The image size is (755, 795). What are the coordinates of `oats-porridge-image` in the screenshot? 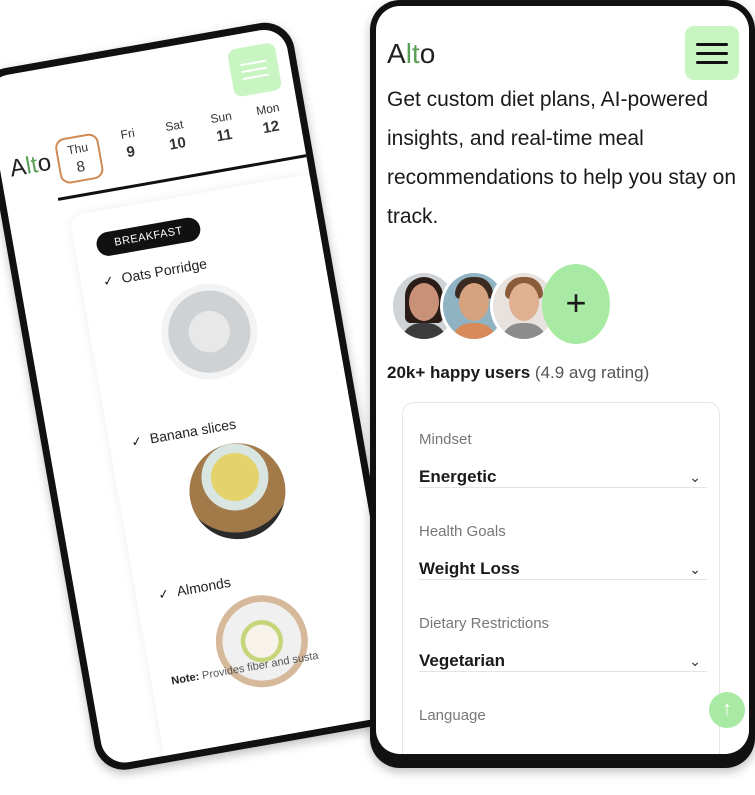 It's located at (209, 332).